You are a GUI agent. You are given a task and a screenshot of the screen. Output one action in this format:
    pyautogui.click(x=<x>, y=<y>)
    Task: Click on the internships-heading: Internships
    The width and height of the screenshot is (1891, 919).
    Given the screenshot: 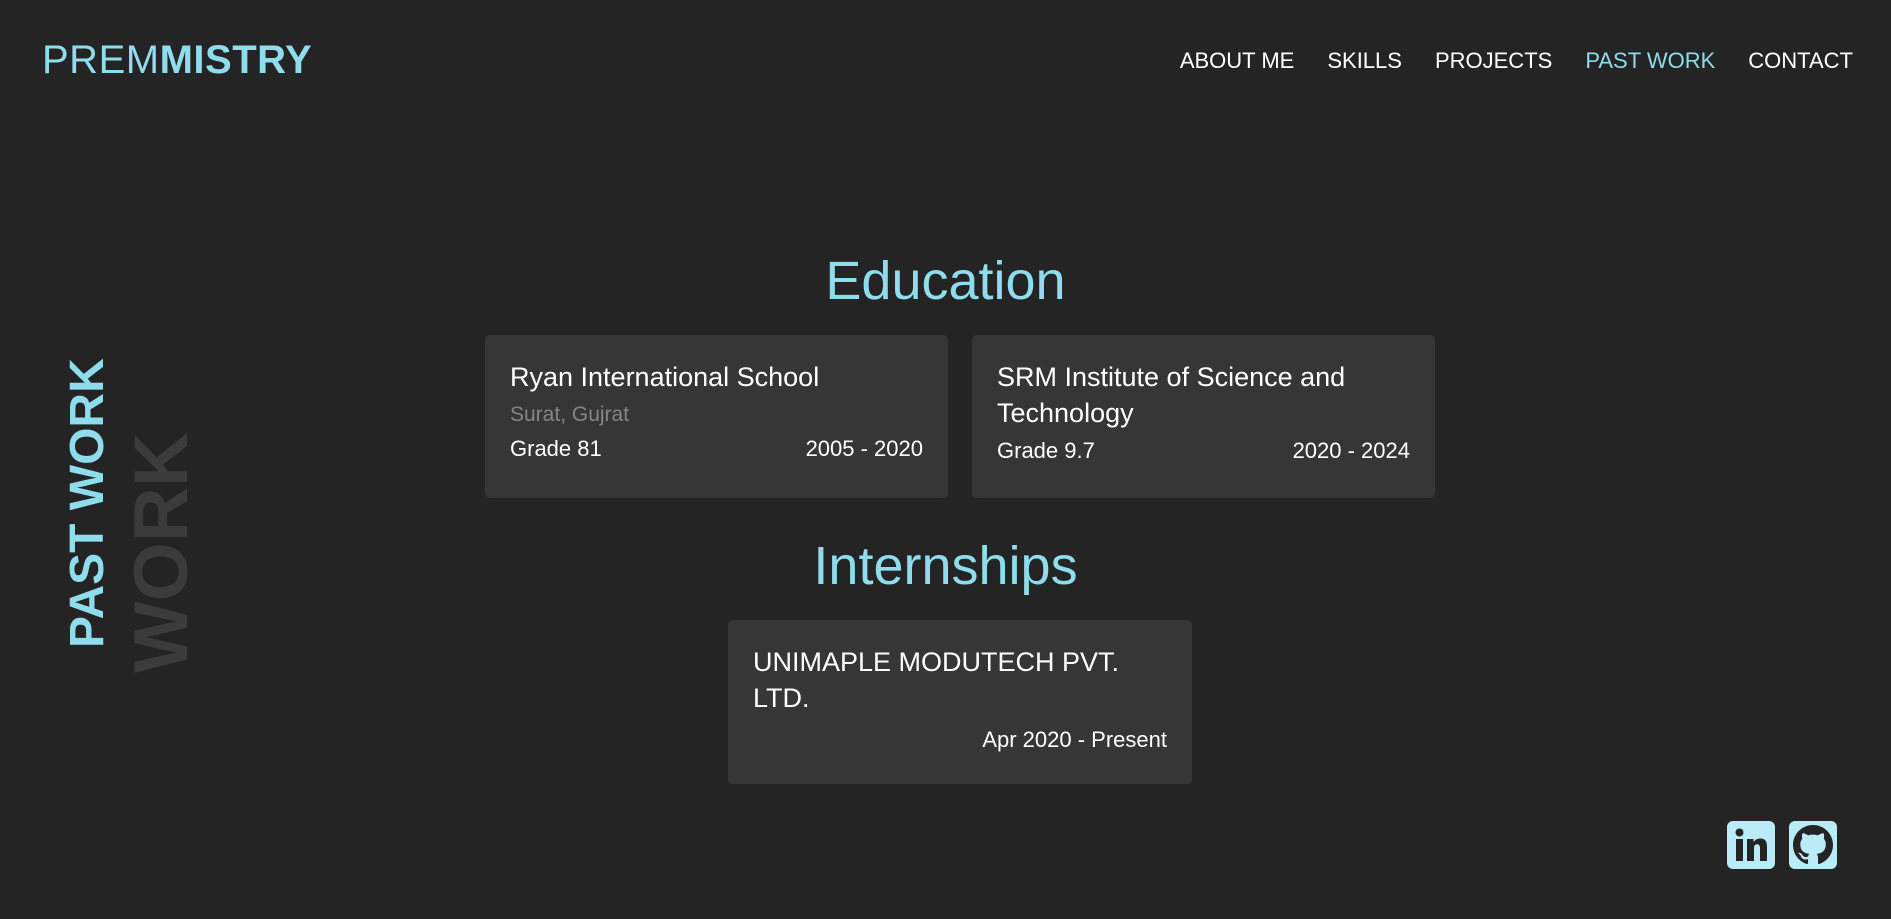 What is the action you would take?
    pyautogui.click(x=945, y=566)
    